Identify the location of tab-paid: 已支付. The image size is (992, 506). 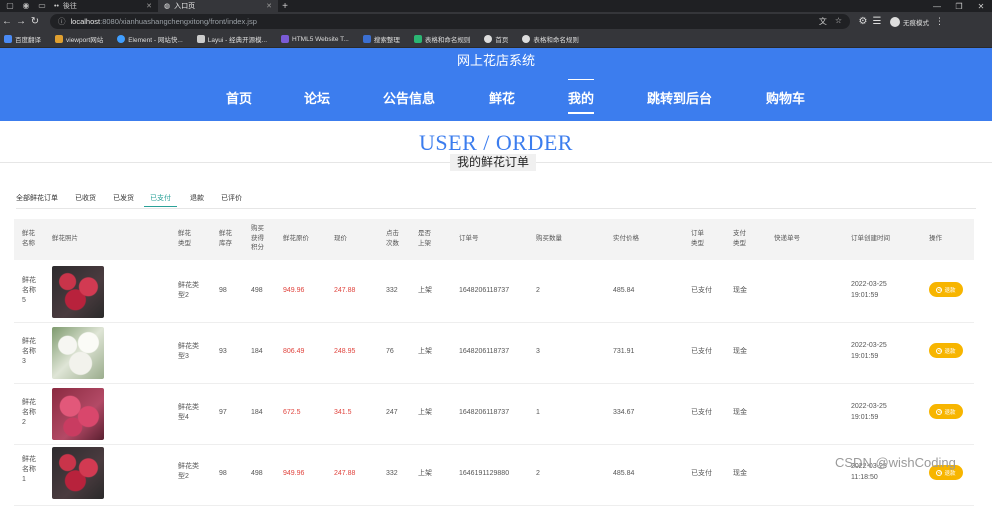
(160, 200).